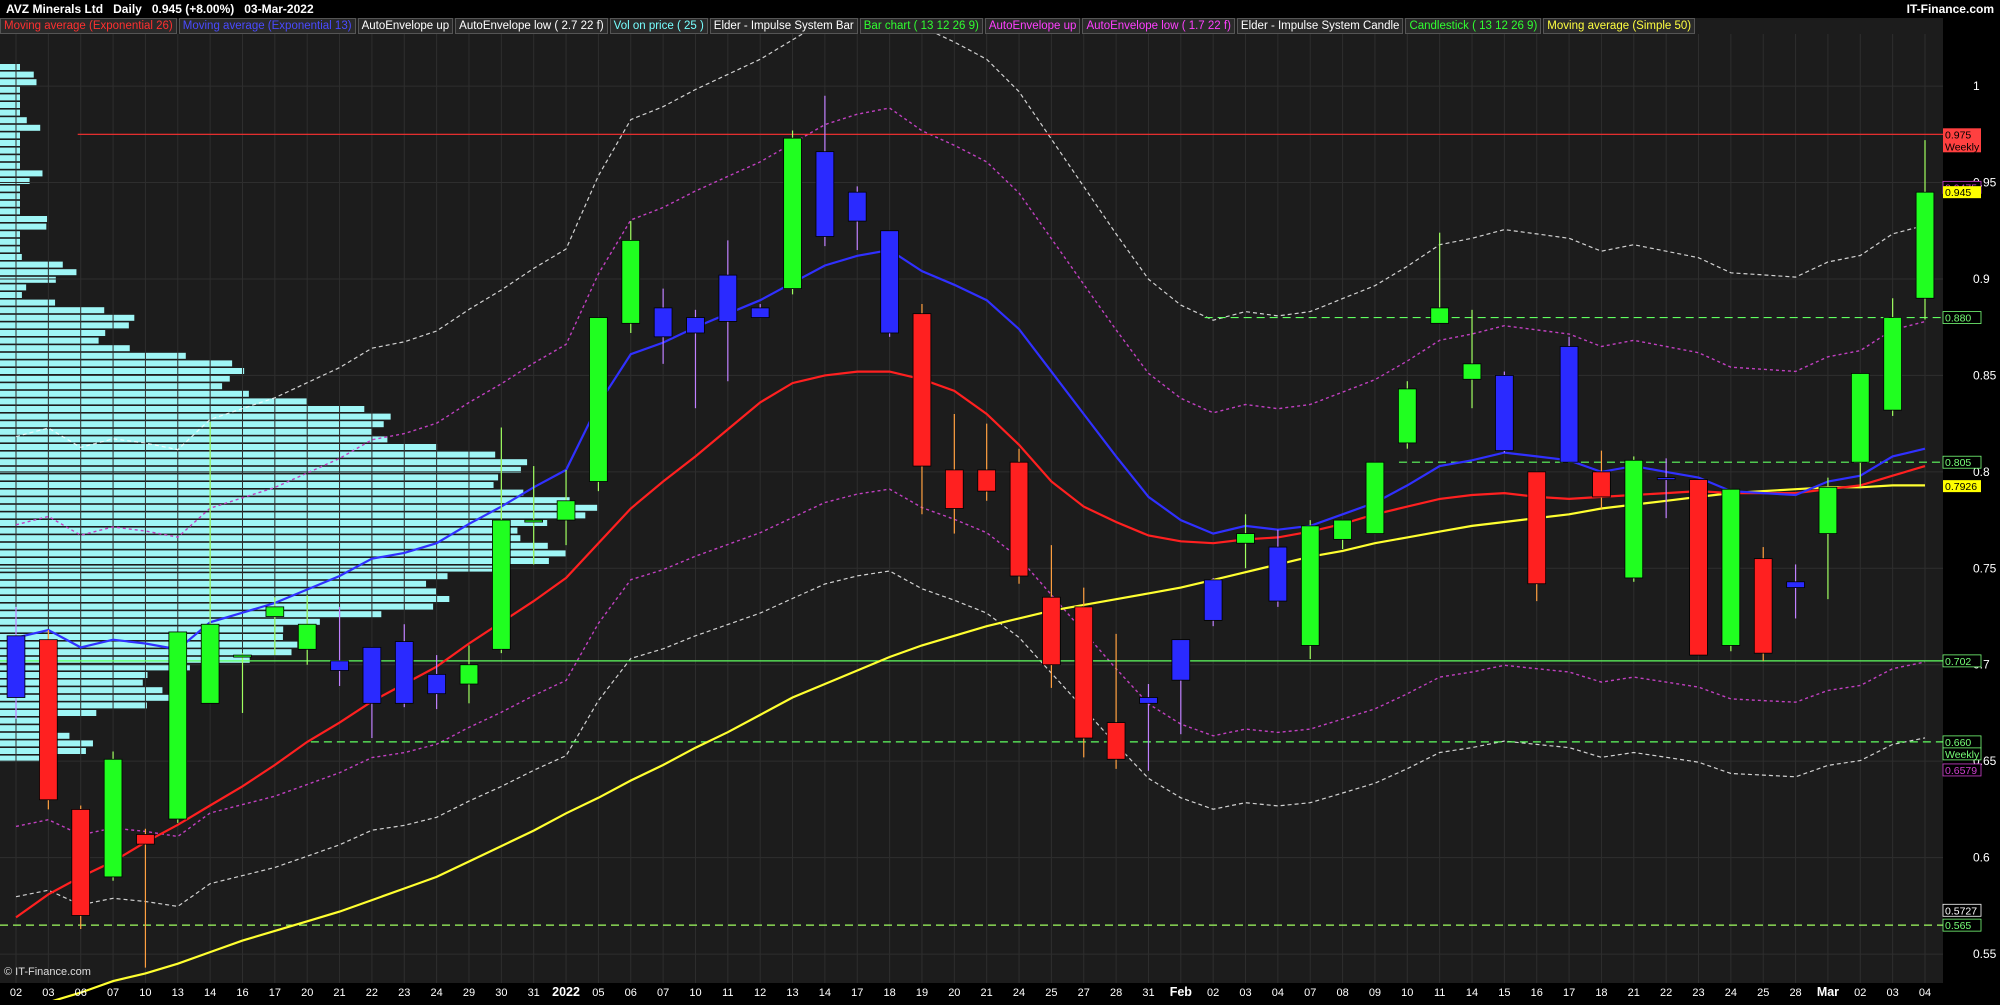 This screenshot has width=2000, height=1005. I want to click on indicator-legend-item: Candlestick ( 13 12 26 9), so click(1473, 26).